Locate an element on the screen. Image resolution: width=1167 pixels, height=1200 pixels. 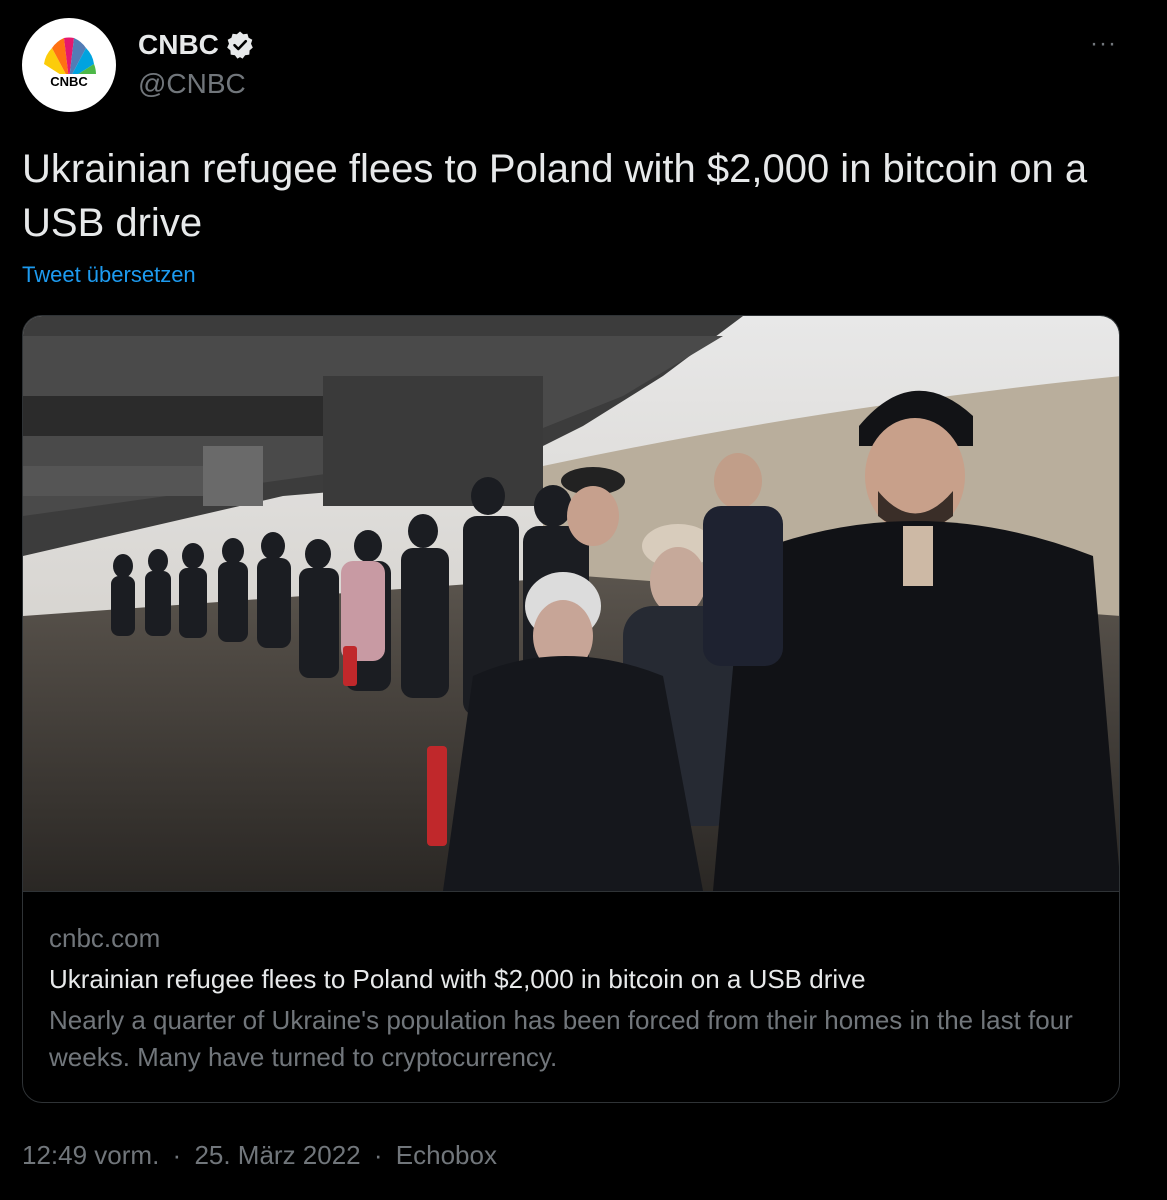
tweet-date: 25. März 2022 is located at coordinates (277, 1155).